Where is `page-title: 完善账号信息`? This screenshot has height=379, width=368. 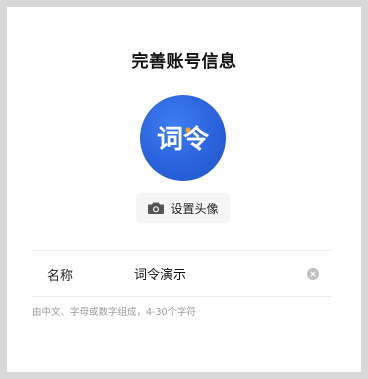
page-title: 完善账号信息 is located at coordinates (184, 62).